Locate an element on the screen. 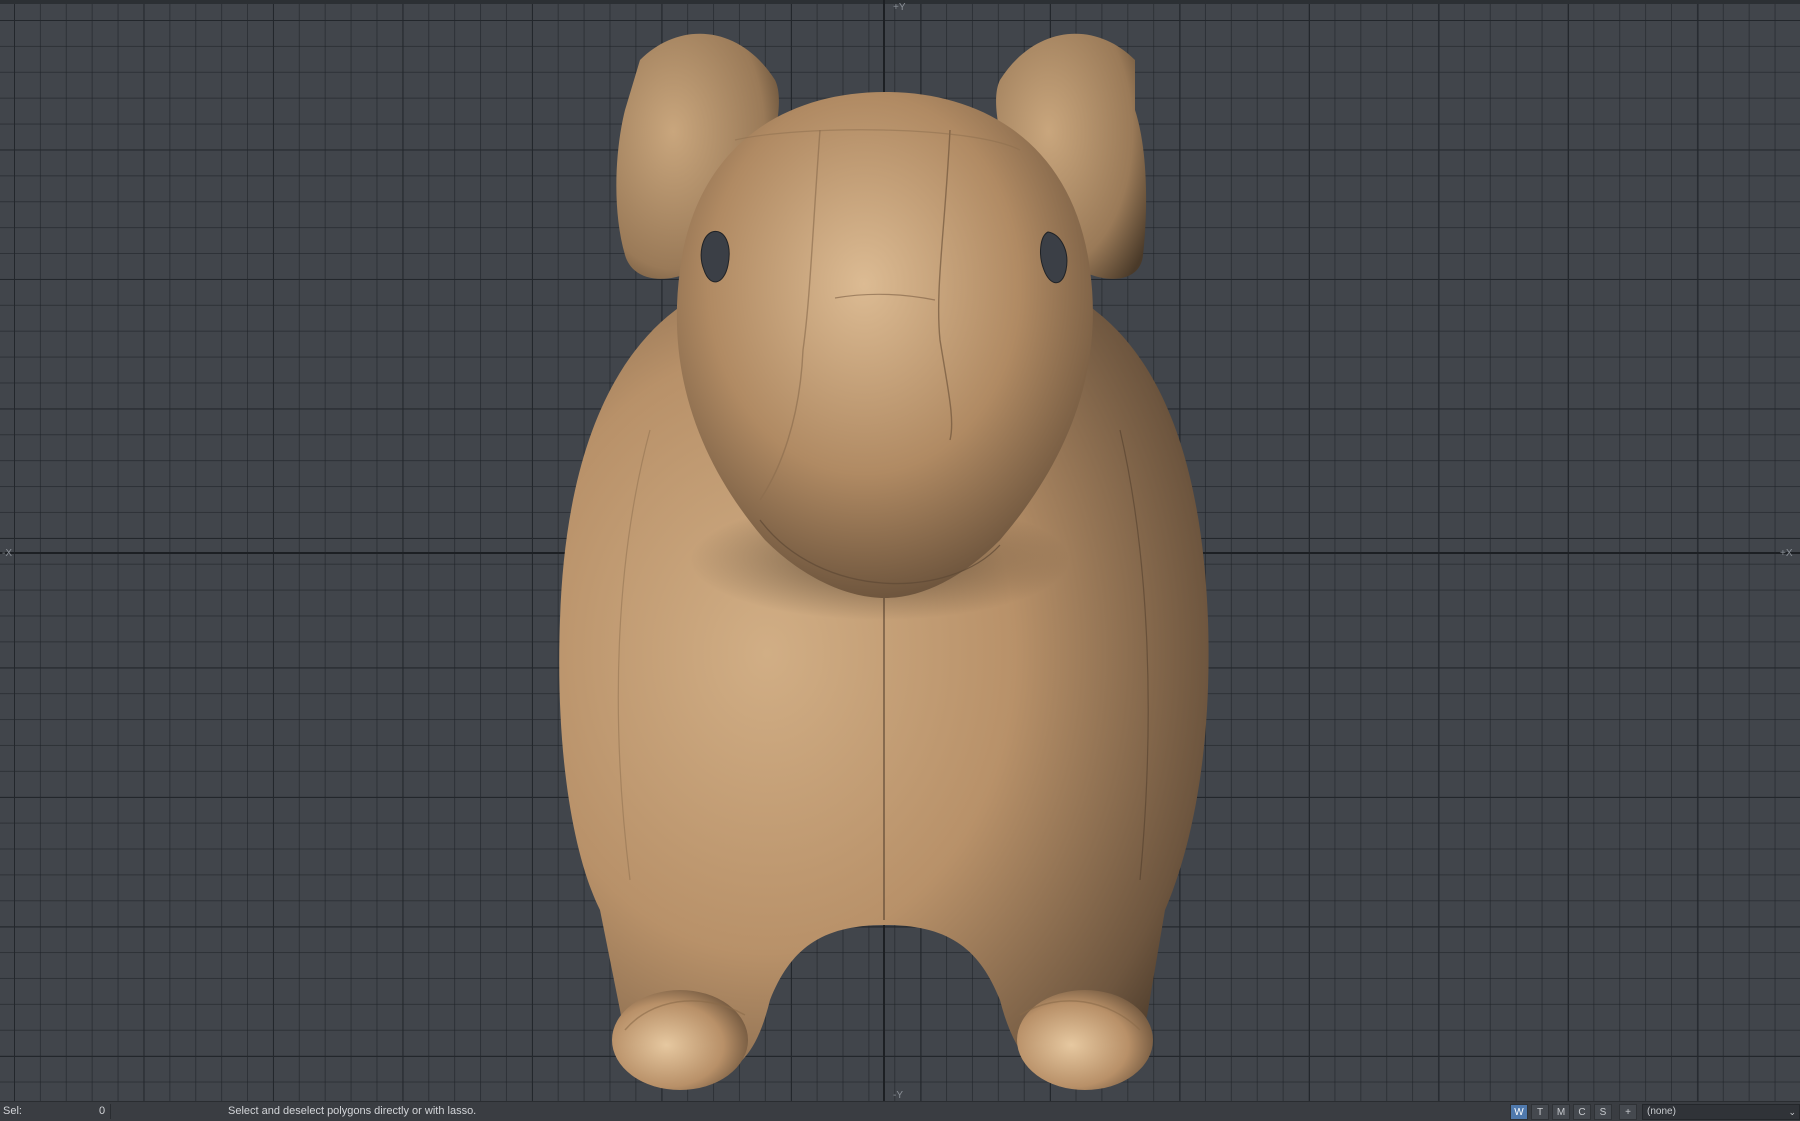  selection-count: 0 is located at coordinates (102, 1111).